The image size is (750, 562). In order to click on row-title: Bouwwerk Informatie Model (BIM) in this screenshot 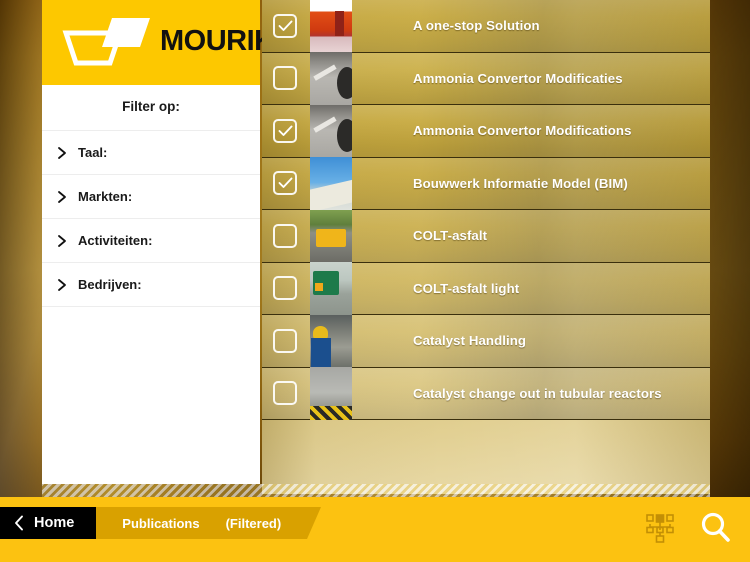, I will do `click(520, 183)`.